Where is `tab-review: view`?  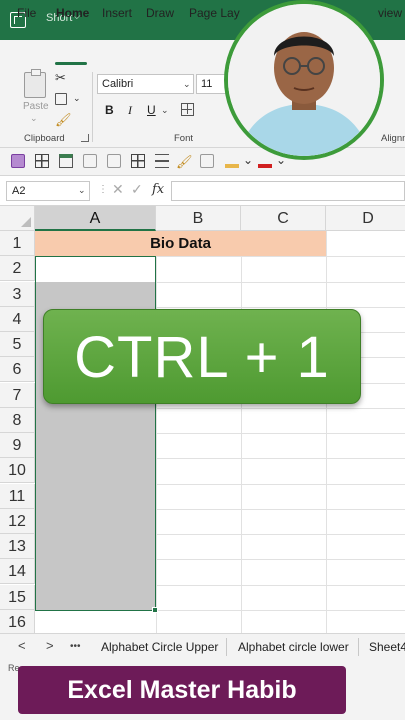
tab-review: view is located at coordinates (390, 13).